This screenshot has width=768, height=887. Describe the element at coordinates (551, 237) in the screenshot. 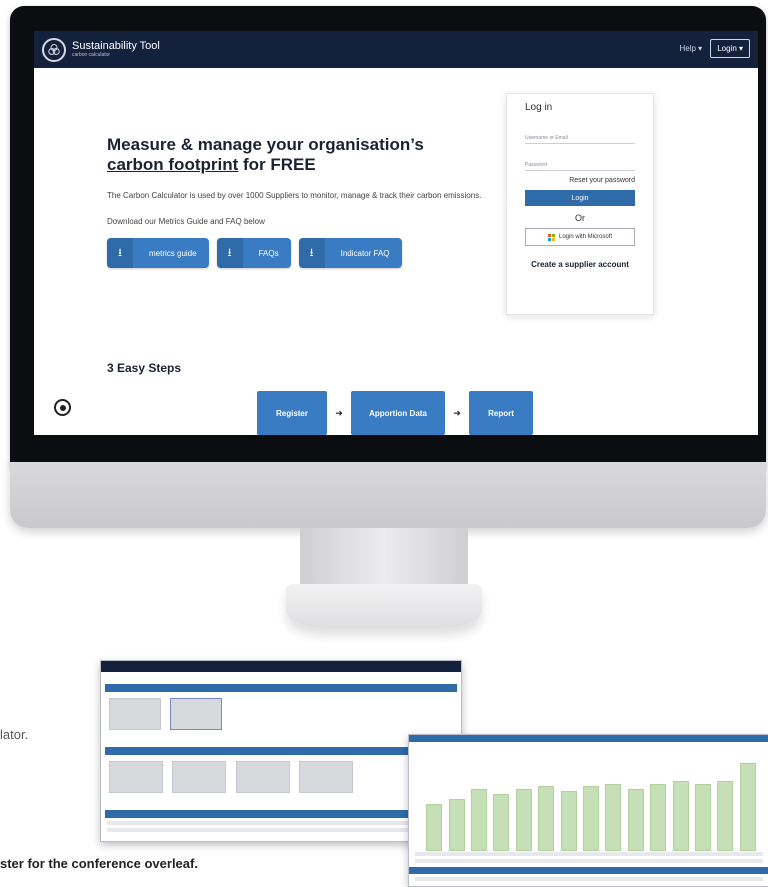

I see `microsoft-logo-icon` at that location.